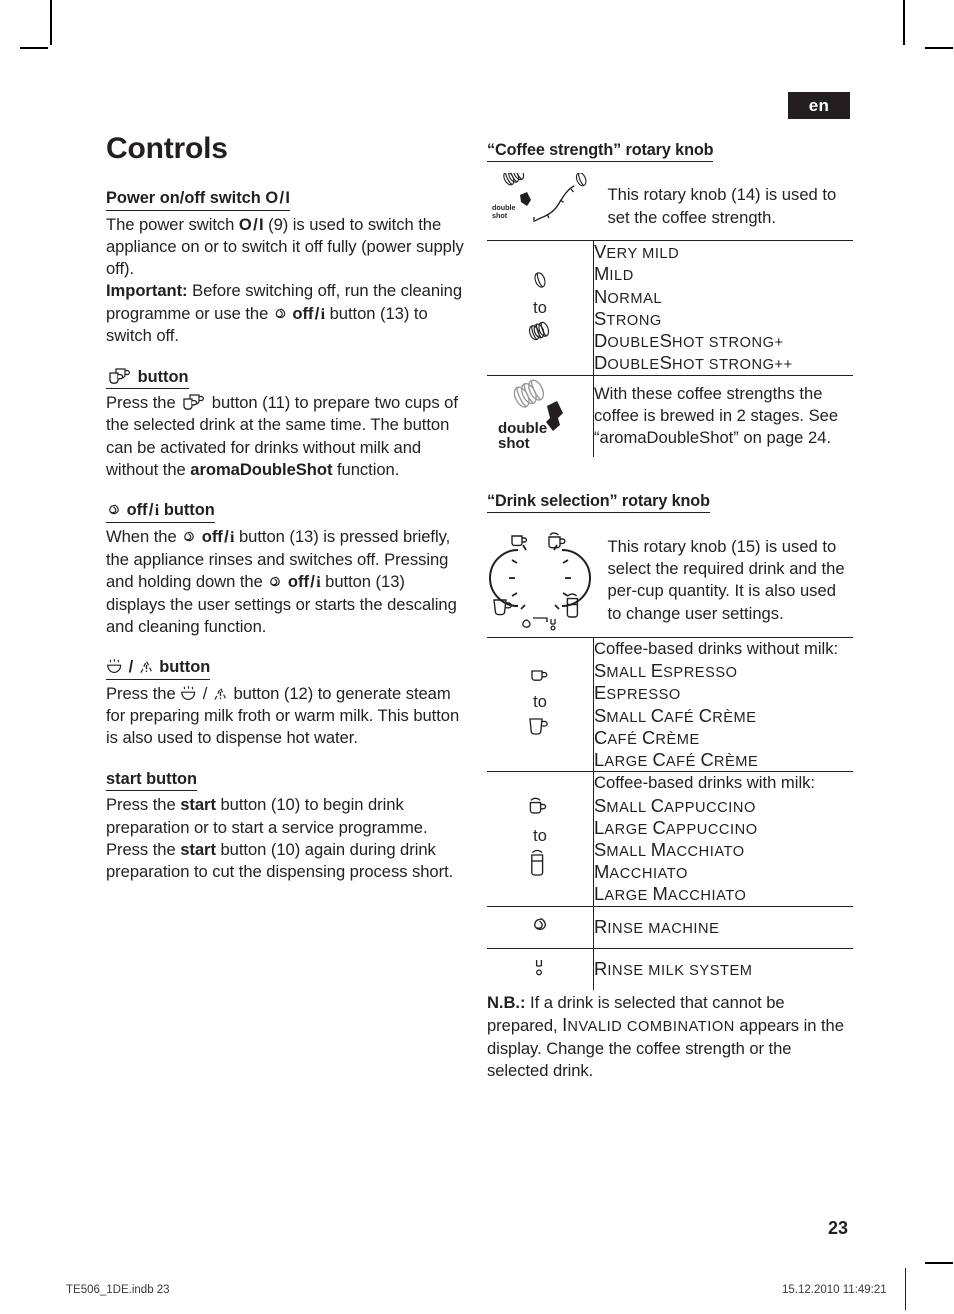 This screenshot has width=954, height=1314. I want to click on drink-name: LARGE MACCHIATO, so click(670, 894).